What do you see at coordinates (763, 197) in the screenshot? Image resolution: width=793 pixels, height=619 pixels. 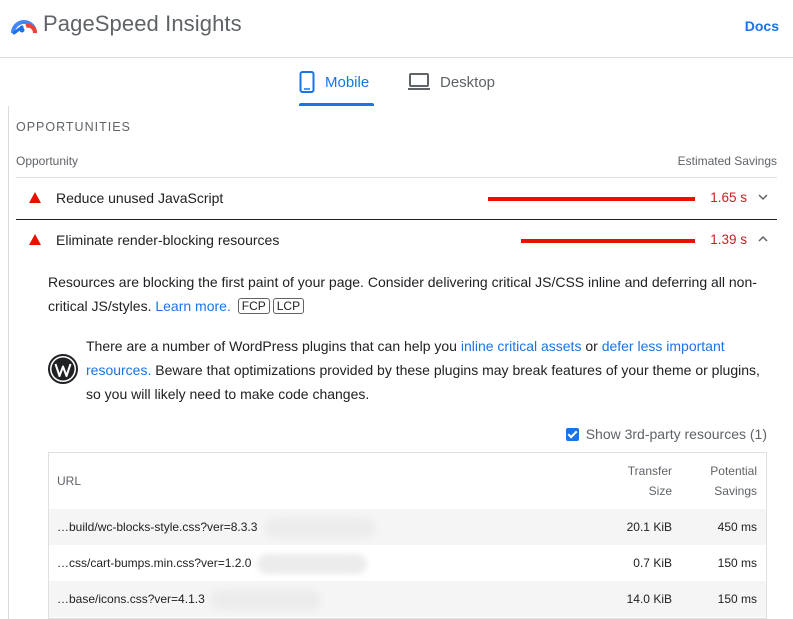 I see `chevron-down-icon` at bounding box center [763, 197].